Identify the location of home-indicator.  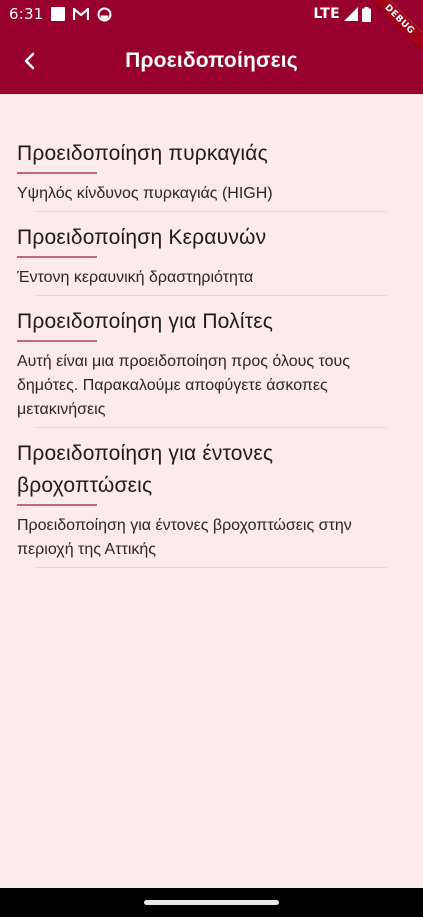
(211, 902).